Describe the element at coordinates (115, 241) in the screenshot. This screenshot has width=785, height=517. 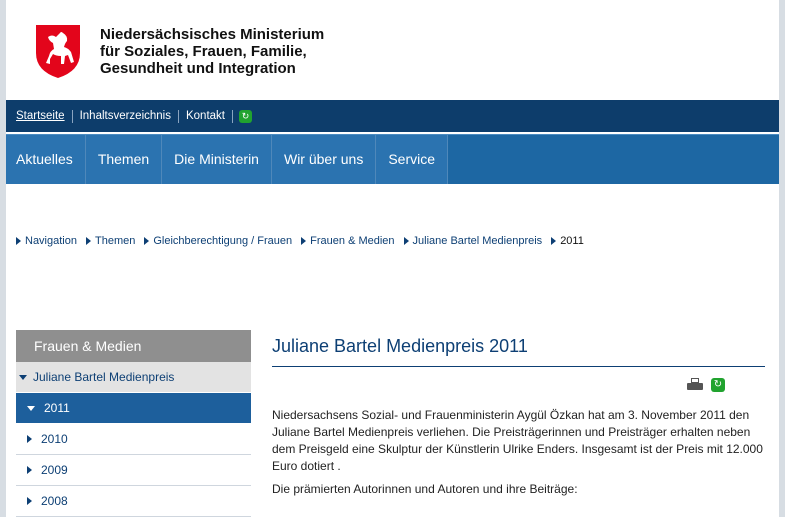
I see `breadcrumb-label: Themen` at that location.